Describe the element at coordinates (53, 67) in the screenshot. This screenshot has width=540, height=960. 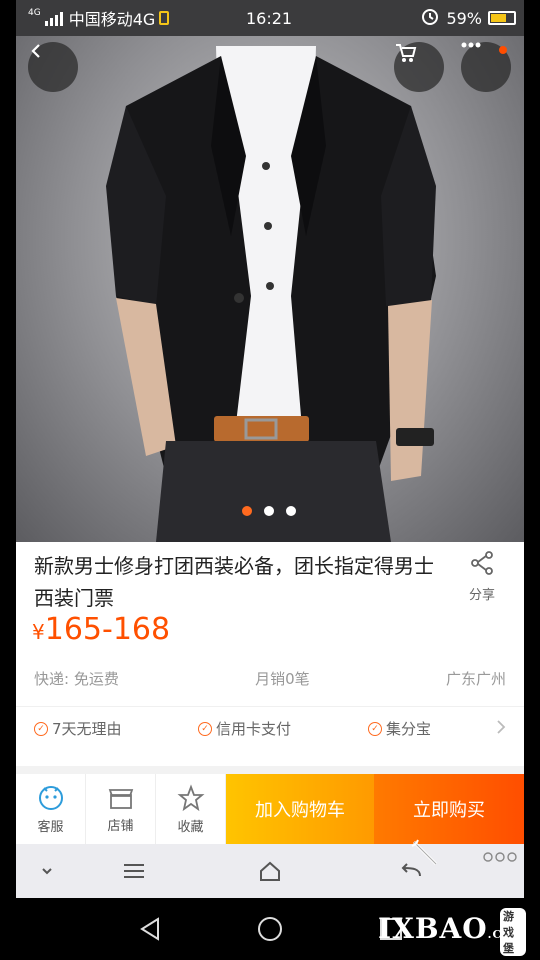
I see `back-button` at that location.